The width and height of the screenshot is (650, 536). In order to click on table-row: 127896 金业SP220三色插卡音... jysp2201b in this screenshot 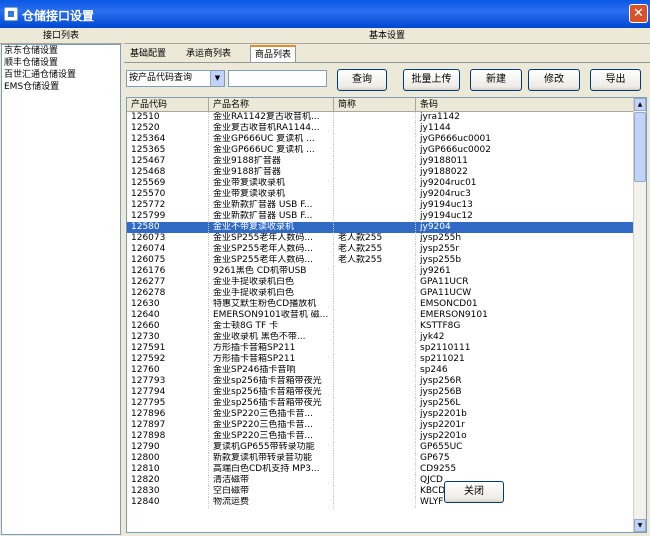, I will do `click(381, 414)`.